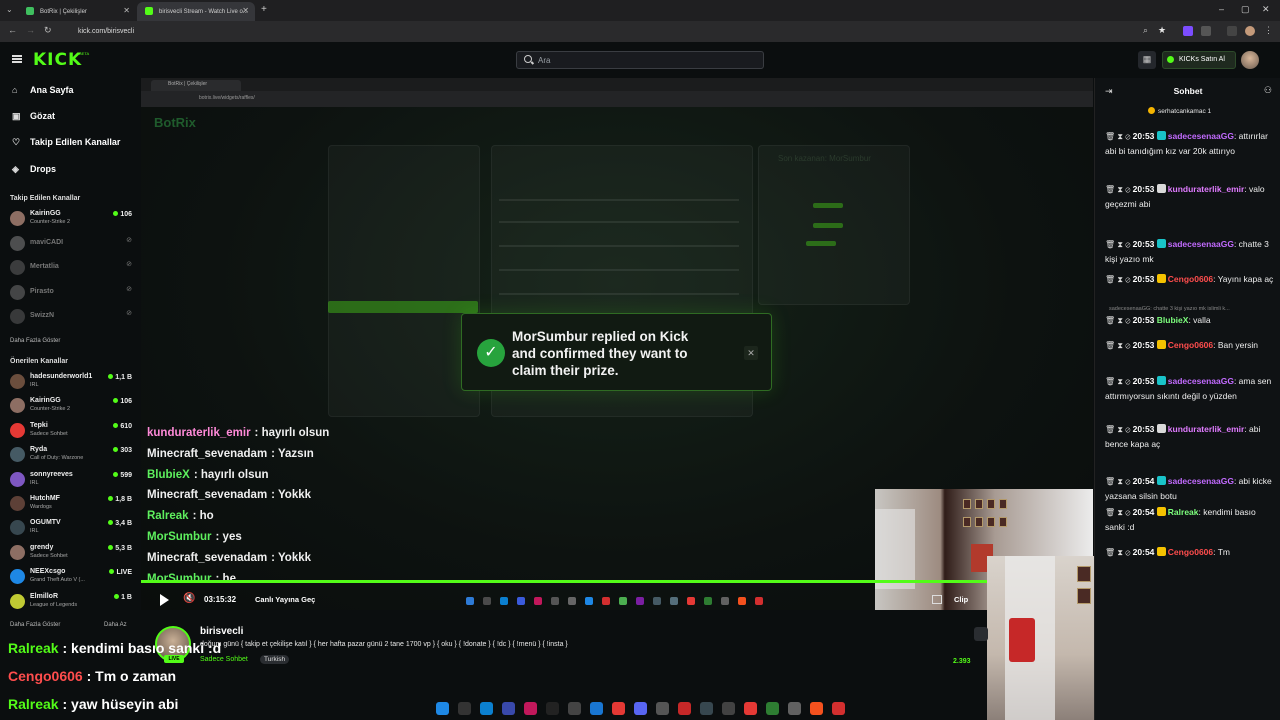 The width and height of the screenshot is (1280, 720). Describe the element at coordinates (552, 708) in the screenshot. I see `tiktok-icon` at that location.